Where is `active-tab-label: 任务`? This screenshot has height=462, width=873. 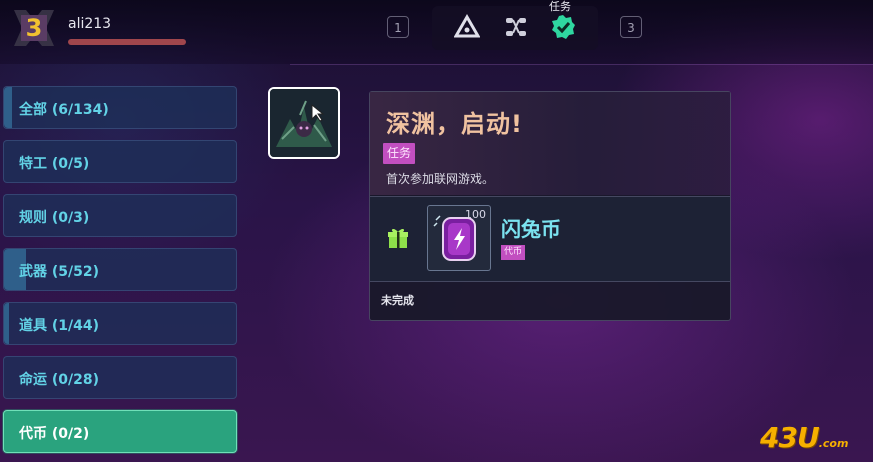
active-tab-label: 任务 is located at coordinates (560, 6).